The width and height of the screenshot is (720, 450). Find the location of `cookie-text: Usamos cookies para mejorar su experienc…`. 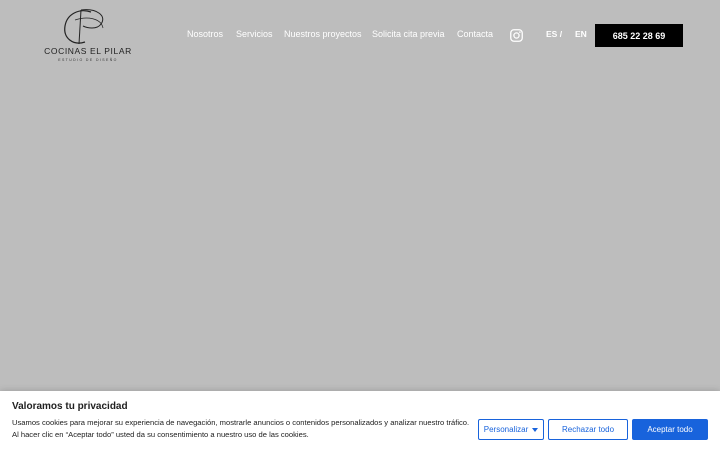

cookie-text: Usamos cookies para mejorar su experienc… is located at coordinates (241, 428).